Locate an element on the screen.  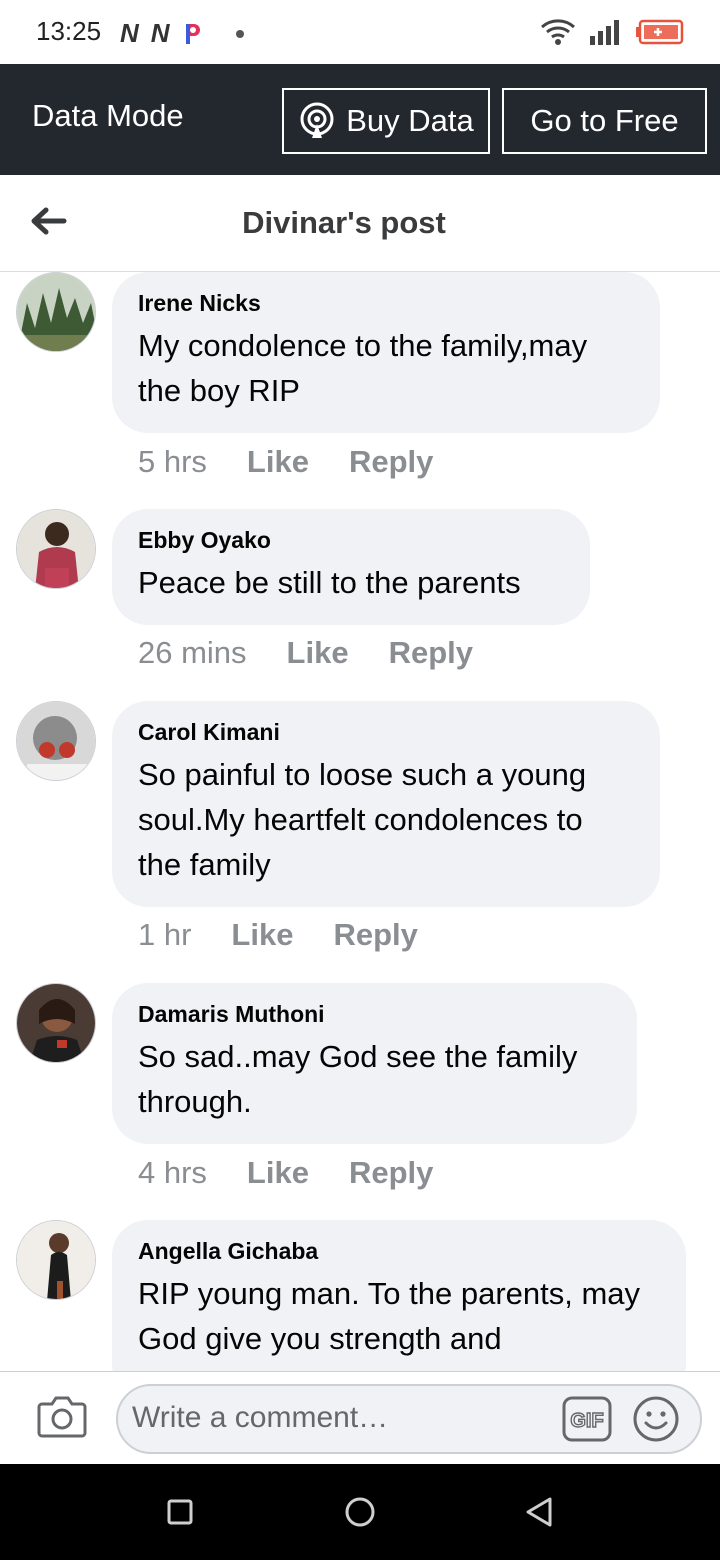
wifi-icon is located at coordinates (558, 32).